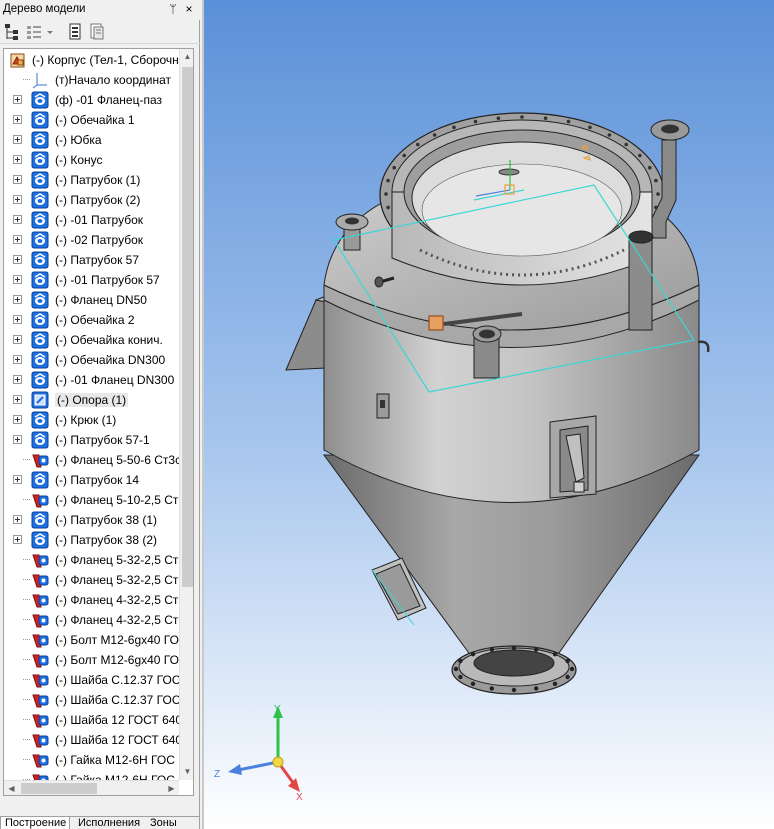  Describe the element at coordinates (91, 380) in the screenshot. I see `tree-item: (-) -01 Фланец DN300` at that location.